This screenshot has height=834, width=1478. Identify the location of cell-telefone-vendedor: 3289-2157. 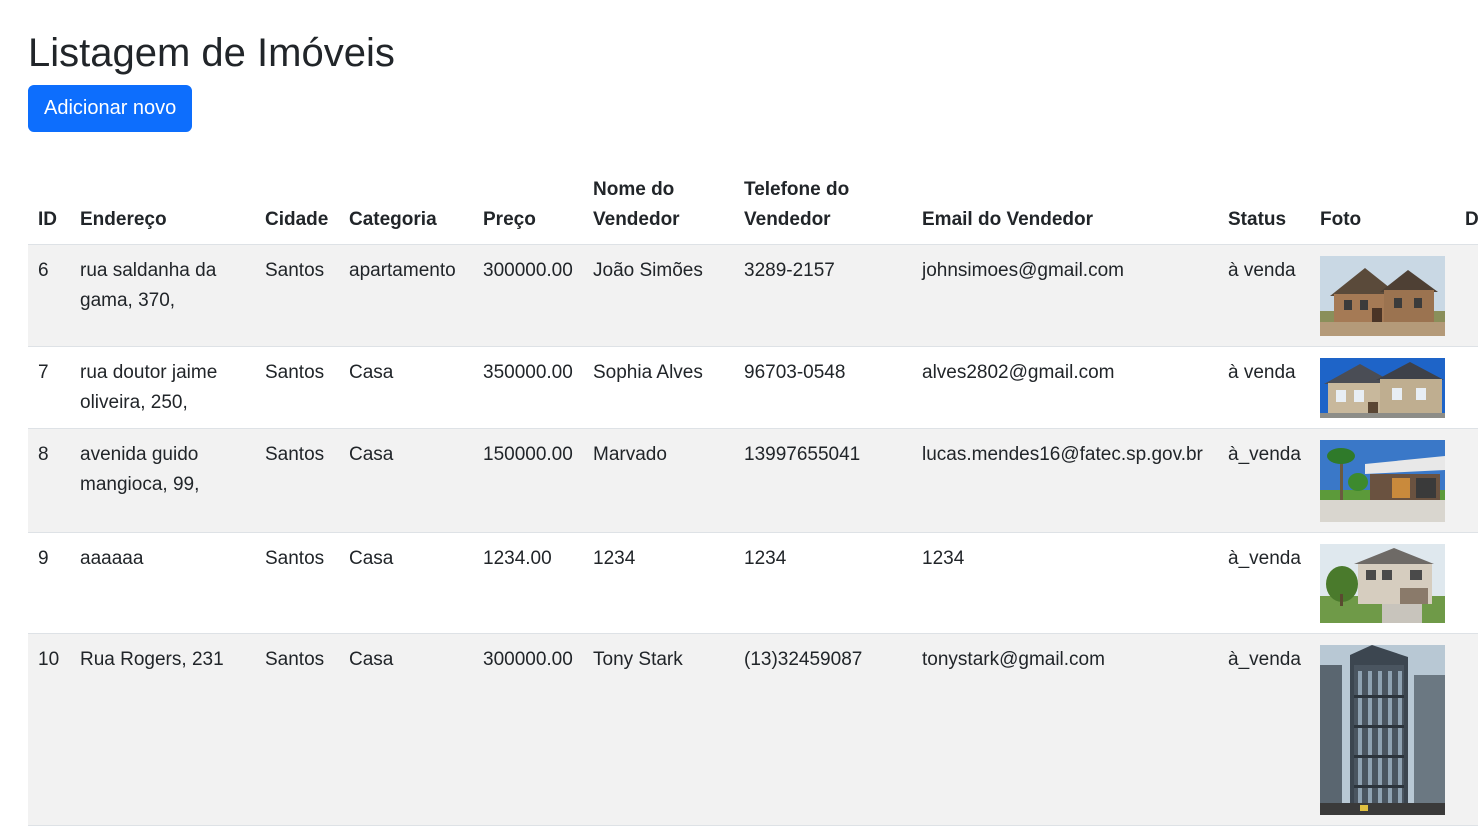
(823, 295).